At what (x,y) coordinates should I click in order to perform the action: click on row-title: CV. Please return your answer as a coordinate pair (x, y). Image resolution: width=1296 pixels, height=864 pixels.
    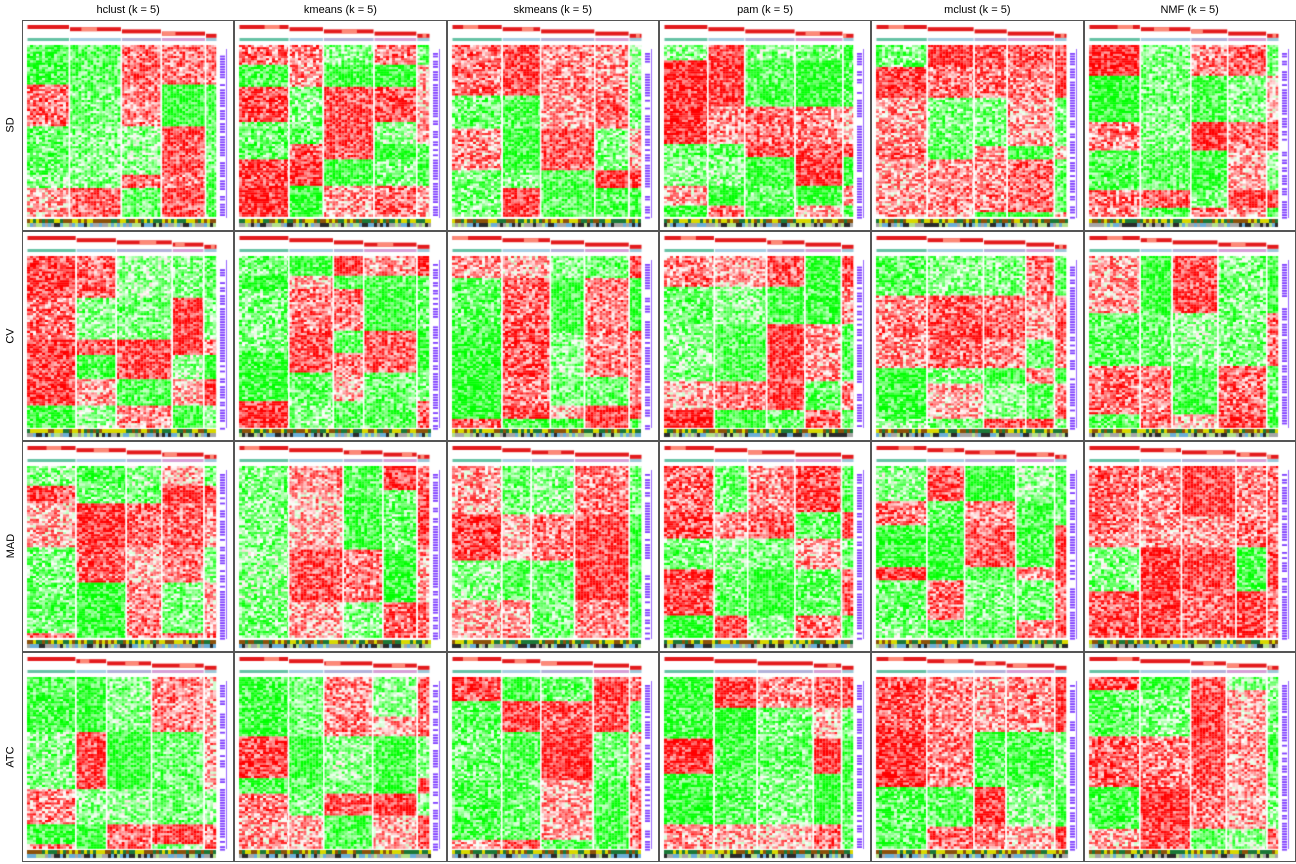
    Looking at the image, I should click on (11, 336).